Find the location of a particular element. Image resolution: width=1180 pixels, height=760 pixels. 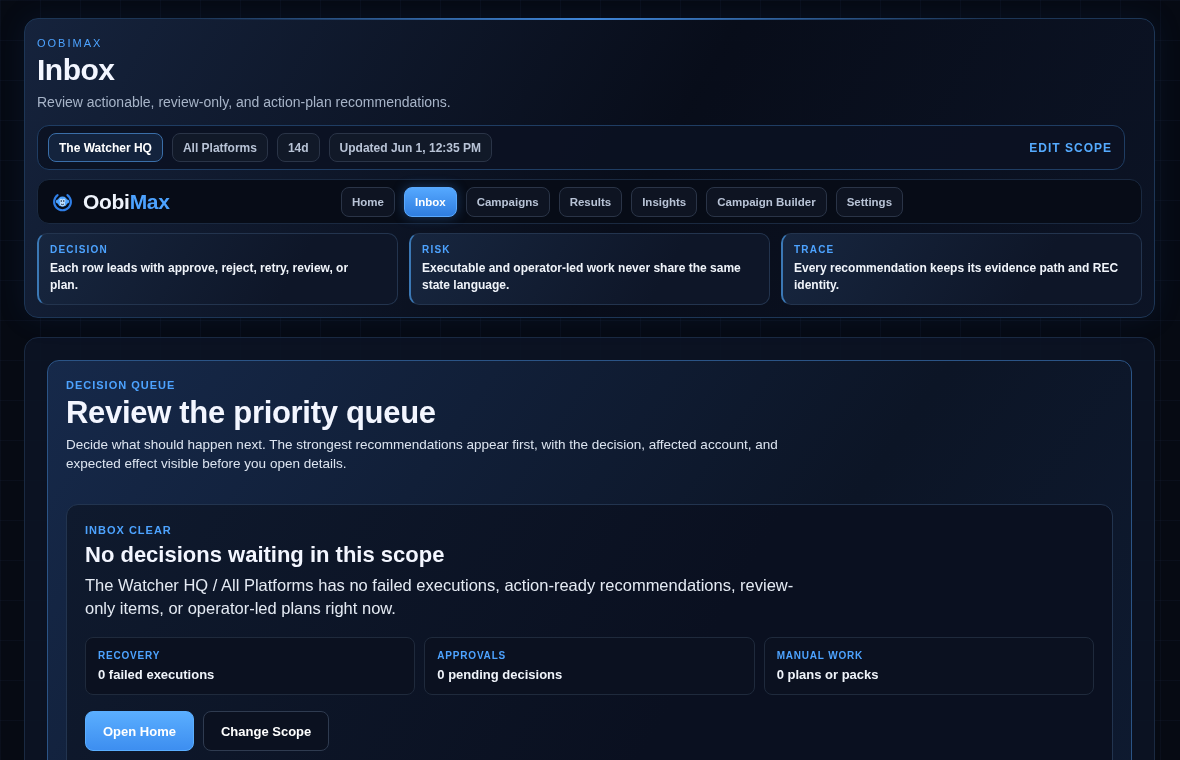

stat-value: 0 pending decisions is located at coordinates (500, 674).